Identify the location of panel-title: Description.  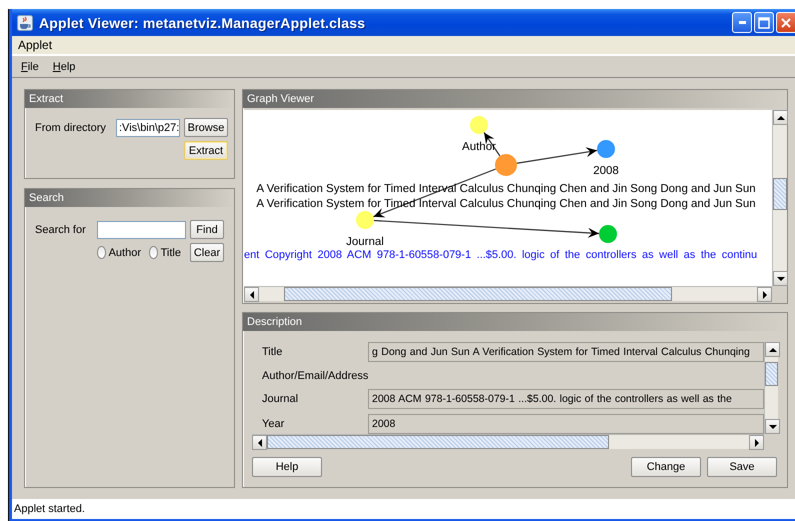
(515, 322).